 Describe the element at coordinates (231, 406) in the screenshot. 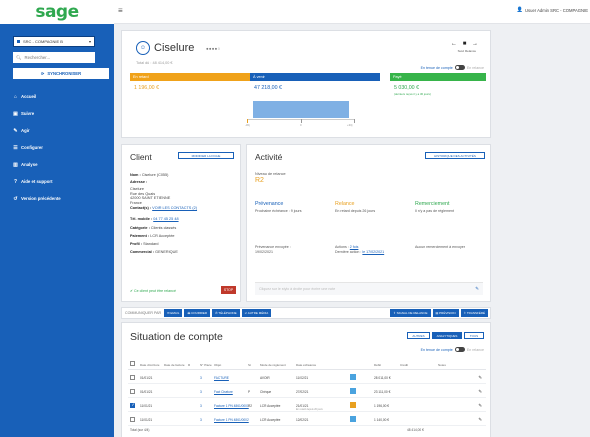

I see `cell-object: Facture 1 PN 4861/0001` at that location.